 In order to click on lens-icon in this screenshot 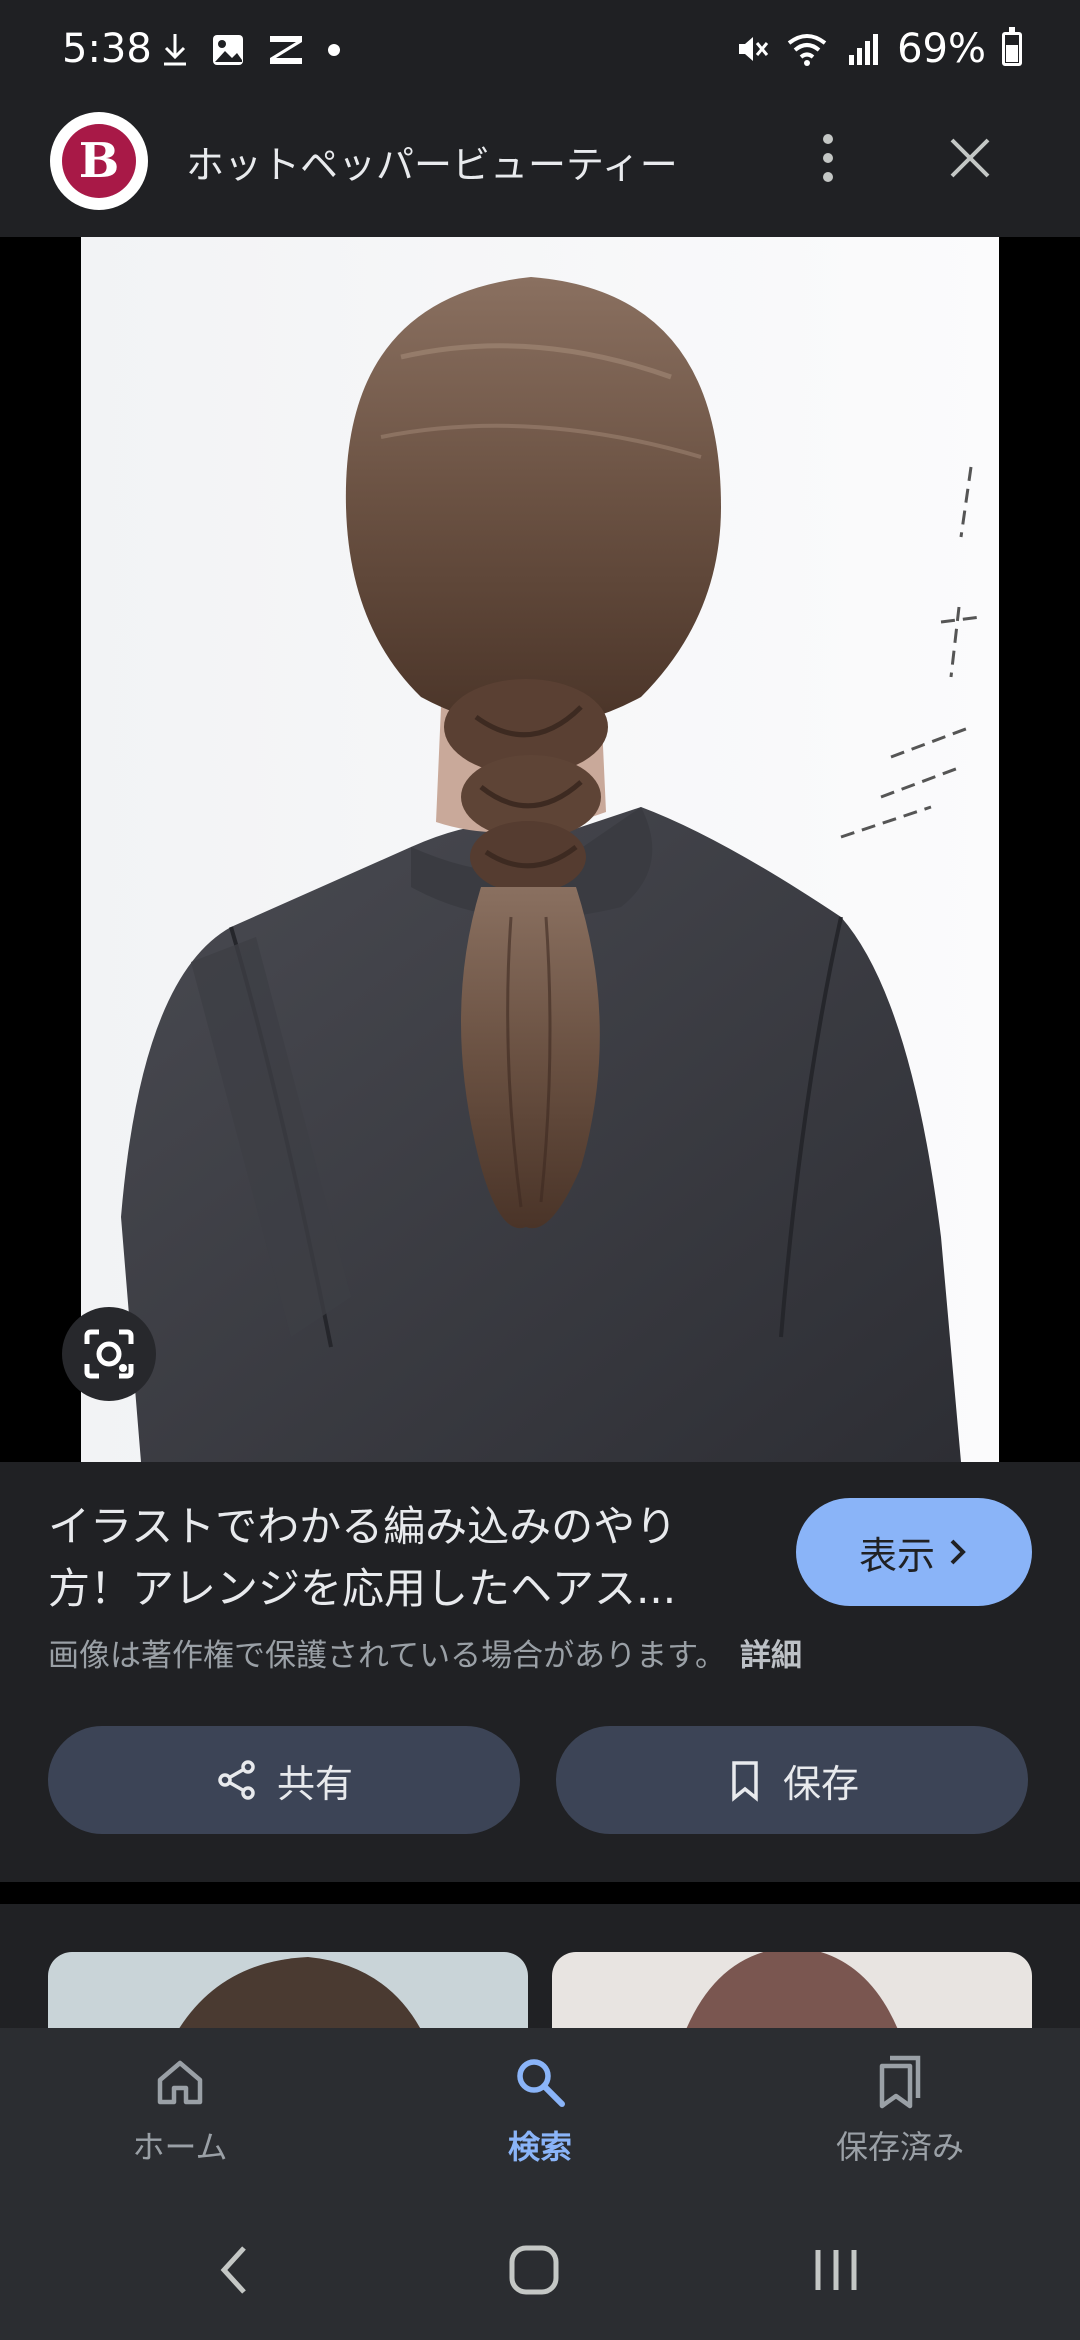, I will do `click(109, 1354)`.